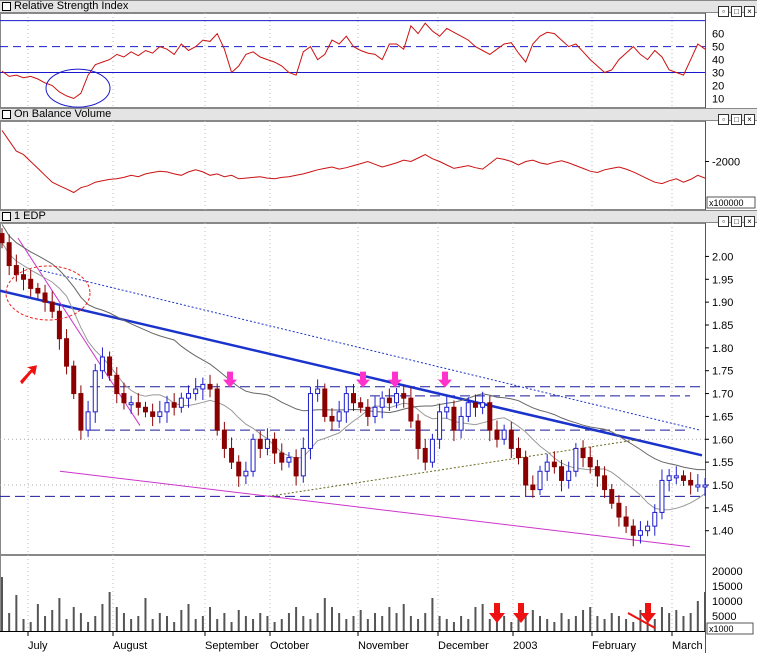 The image size is (757, 653). Describe the element at coordinates (718, 61) in the screenshot. I see `rsi-tick-label: 40` at that location.